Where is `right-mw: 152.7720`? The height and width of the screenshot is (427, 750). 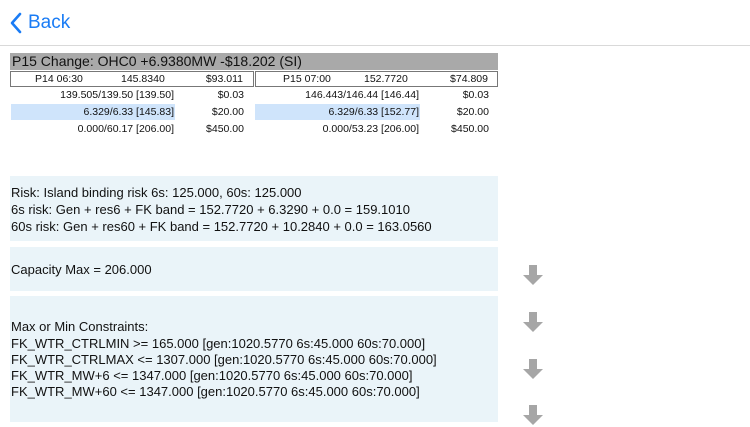 right-mw: 152.7720 is located at coordinates (386, 79).